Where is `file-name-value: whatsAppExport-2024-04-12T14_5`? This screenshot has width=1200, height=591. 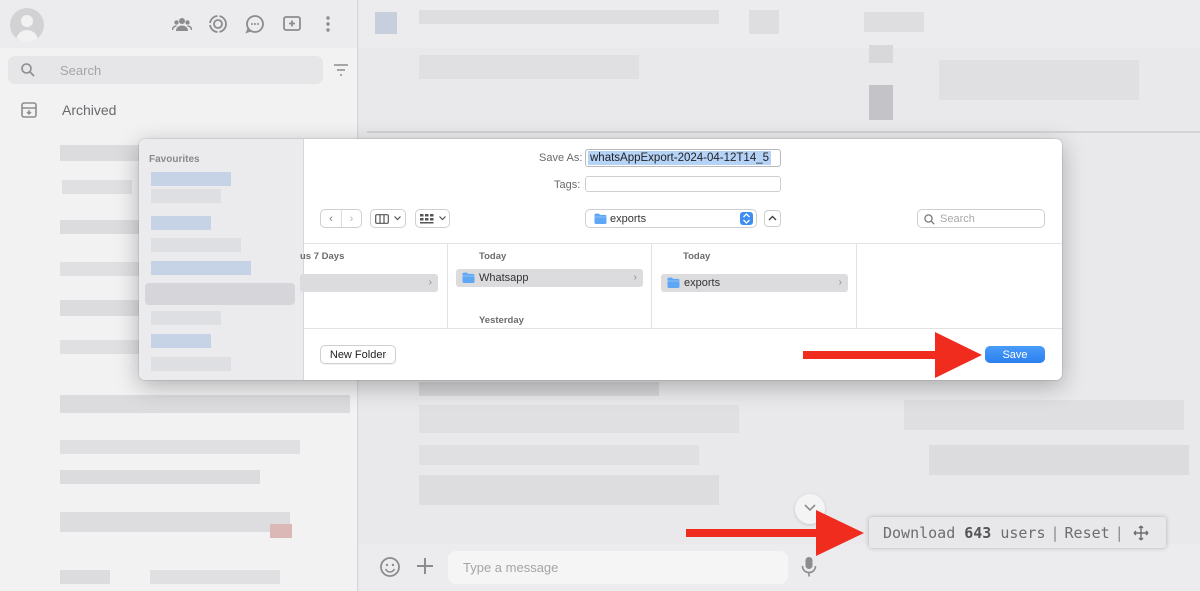 file-name-value: whatsAppExport-2024-04-12T14_5 is located at coordinates (680, 158).